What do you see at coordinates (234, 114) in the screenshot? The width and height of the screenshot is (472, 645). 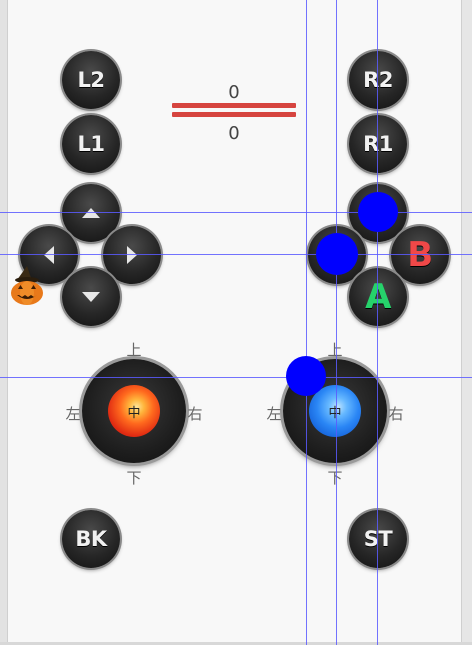 I see `trigger-bar-bottom` at bounding box center [234, 114].